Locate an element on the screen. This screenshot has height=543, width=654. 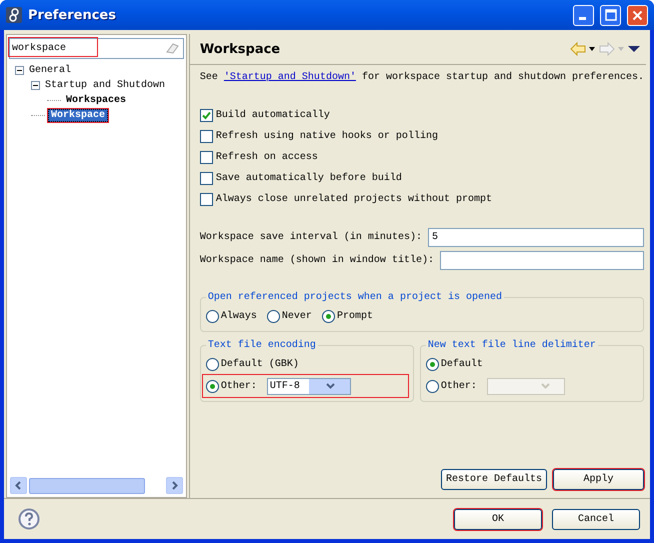
checkbox-label: Build automatically is located at coordinates (273, 115).